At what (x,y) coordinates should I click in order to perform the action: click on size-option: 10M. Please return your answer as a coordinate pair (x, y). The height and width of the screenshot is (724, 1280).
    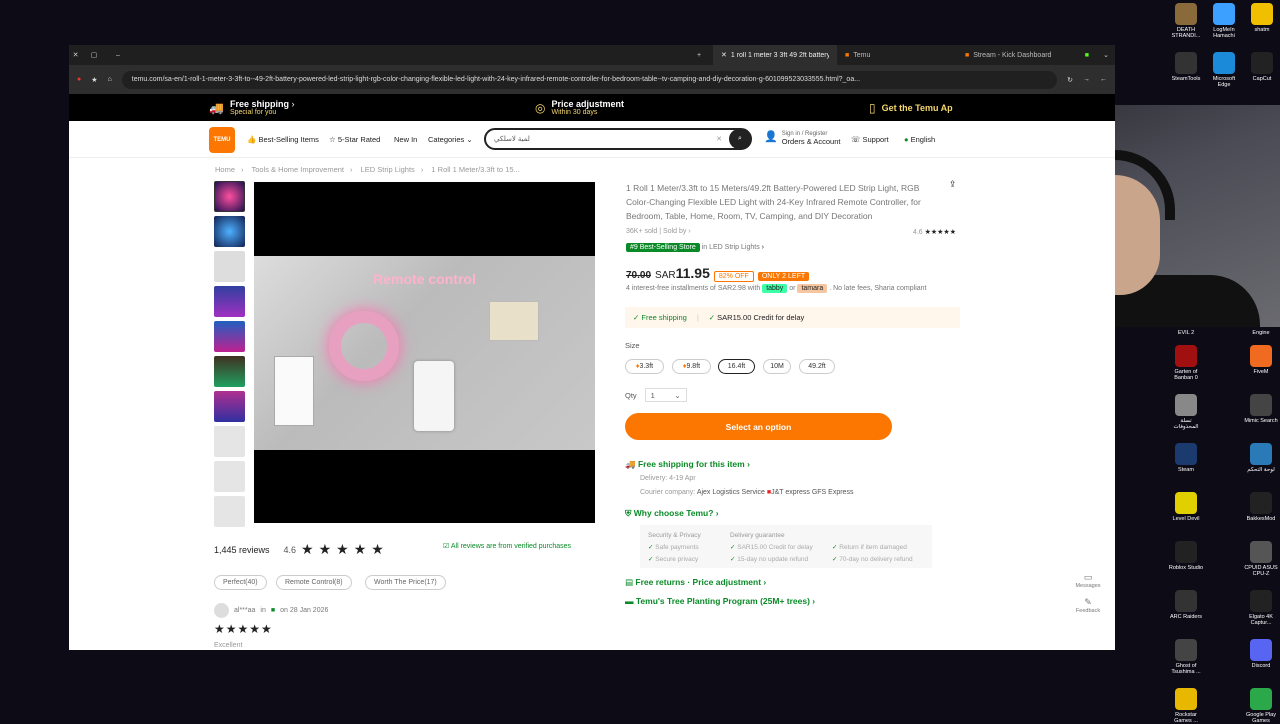
    Looking at the image, I should click on (777, 366).